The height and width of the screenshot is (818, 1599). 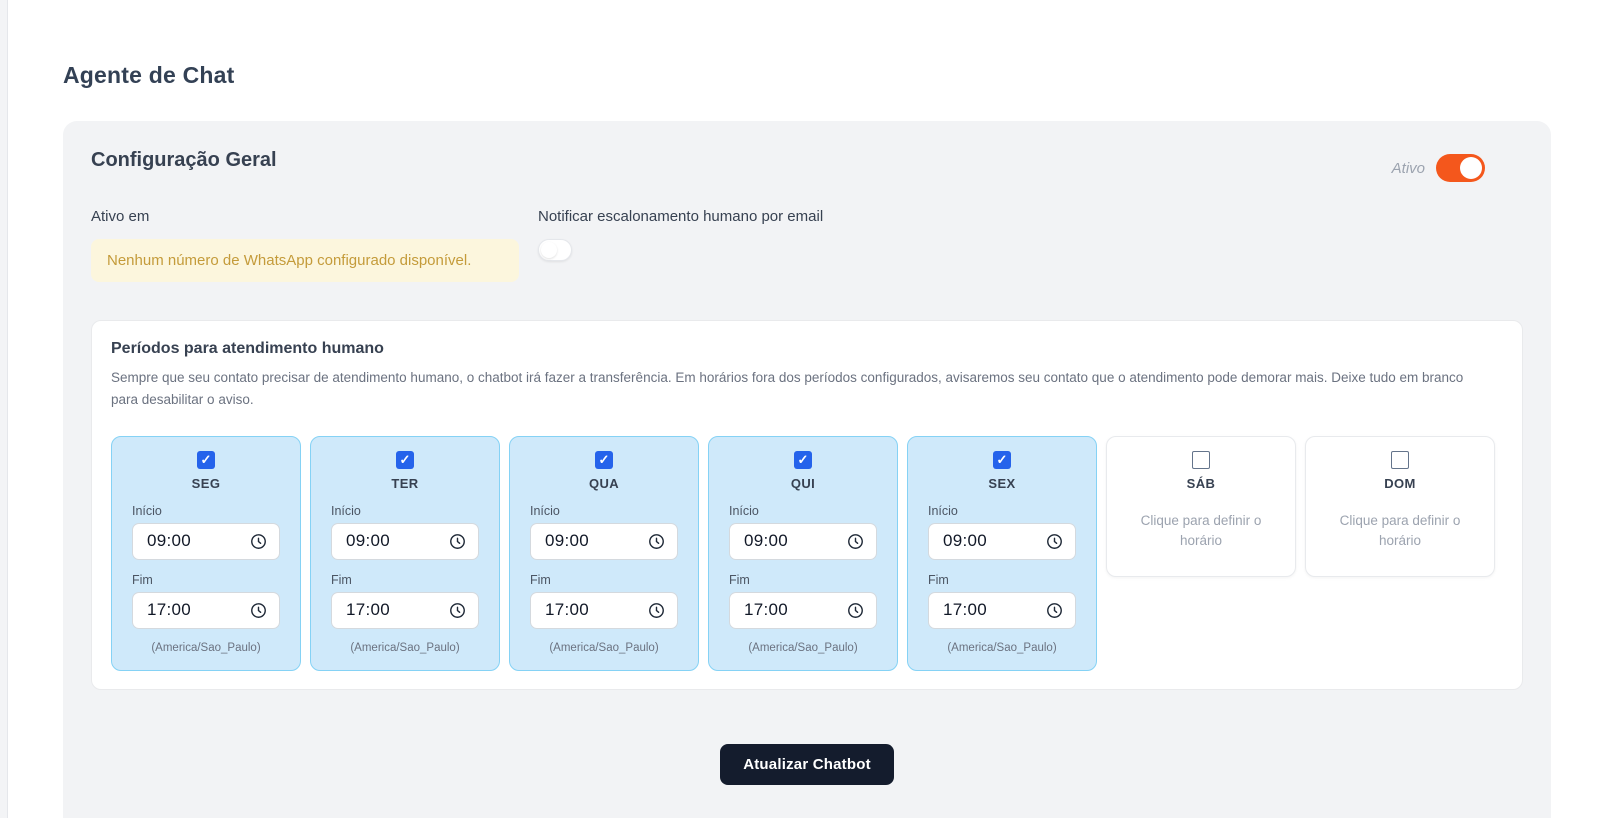 I want to click on active-in-label: Ativo em, so click(x=120, y=216).